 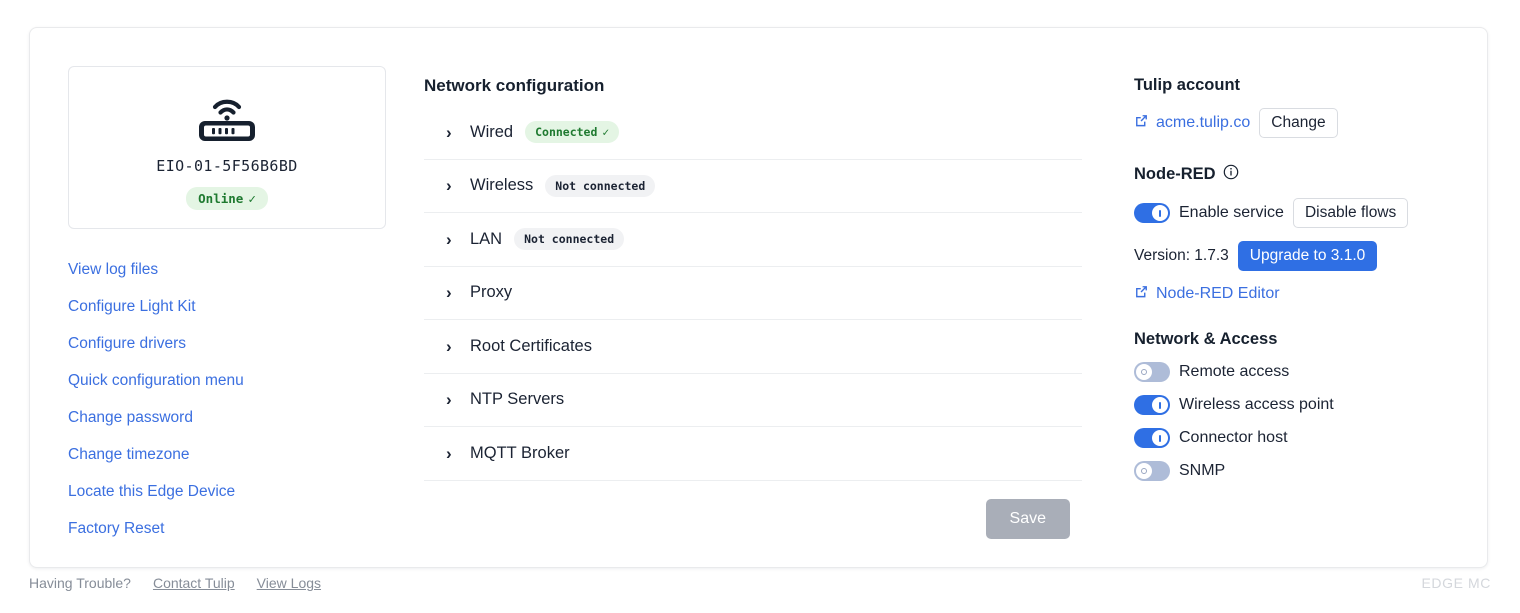 I want to click on network-row-label: Wireless, so click(x=502, y=185).